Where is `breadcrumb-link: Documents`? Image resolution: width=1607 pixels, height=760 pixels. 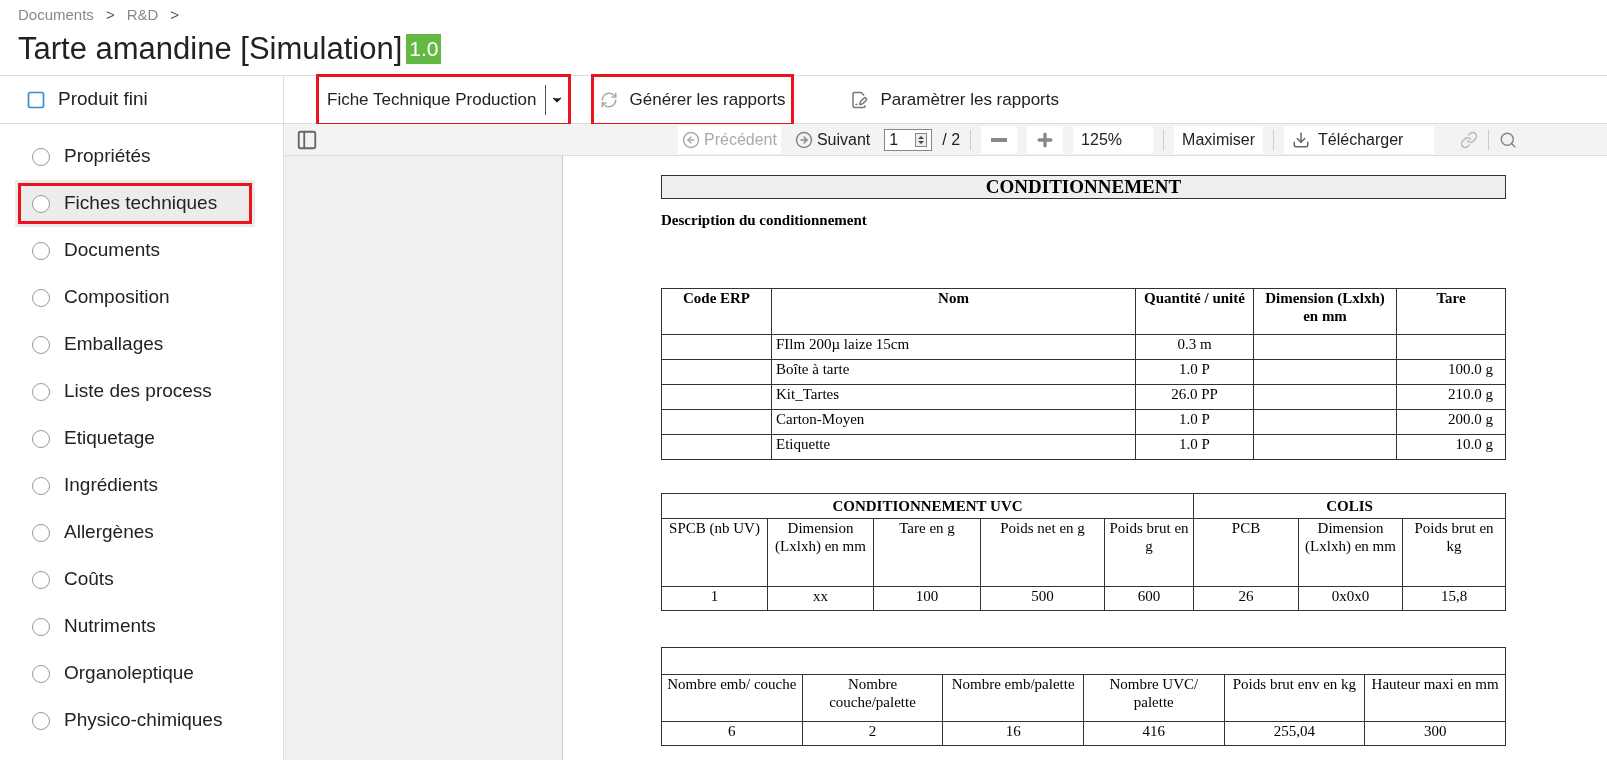 breadcrumb-link: Documents is located at coordinates (56, 15).